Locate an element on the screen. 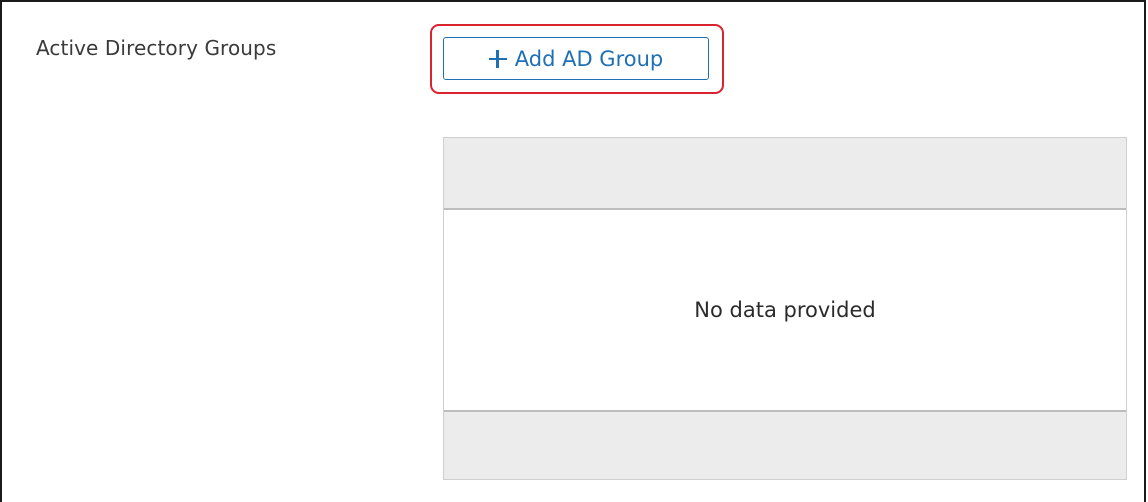  table-footer is located at coordinates (785, 444).